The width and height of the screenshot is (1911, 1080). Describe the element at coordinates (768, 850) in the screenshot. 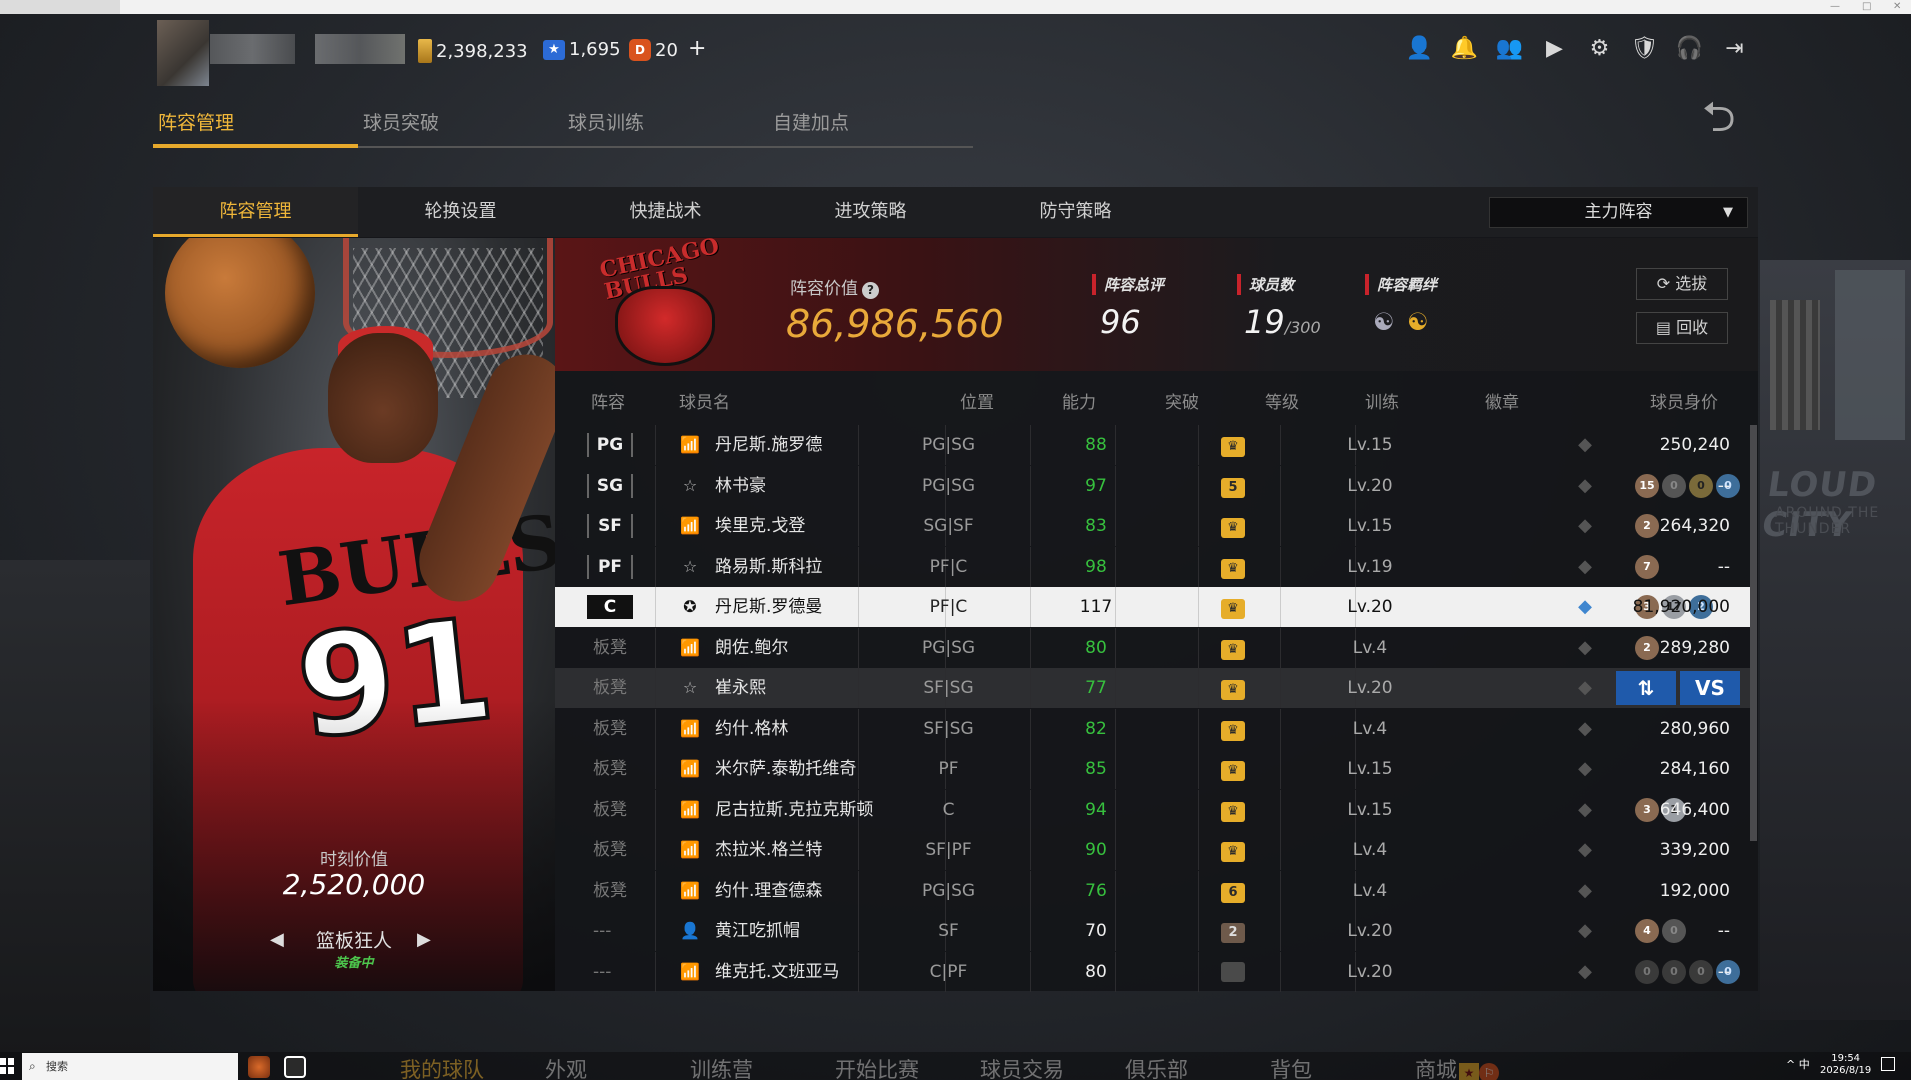

I see `player-name: 杰拉米.格兰特` at that location.